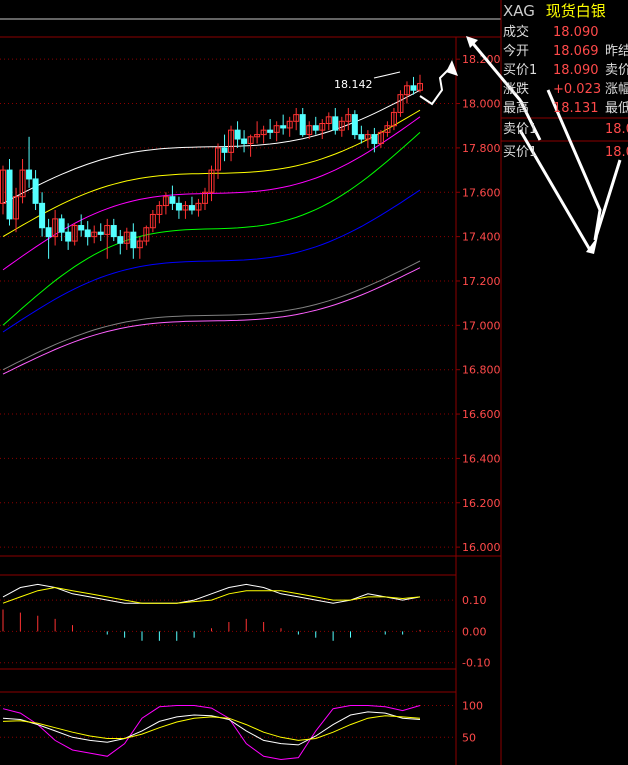 This screenshot has width=628, height=765. I want to click on quote-row-bid: 买价1 18.090 卖价, so click(565, 71).